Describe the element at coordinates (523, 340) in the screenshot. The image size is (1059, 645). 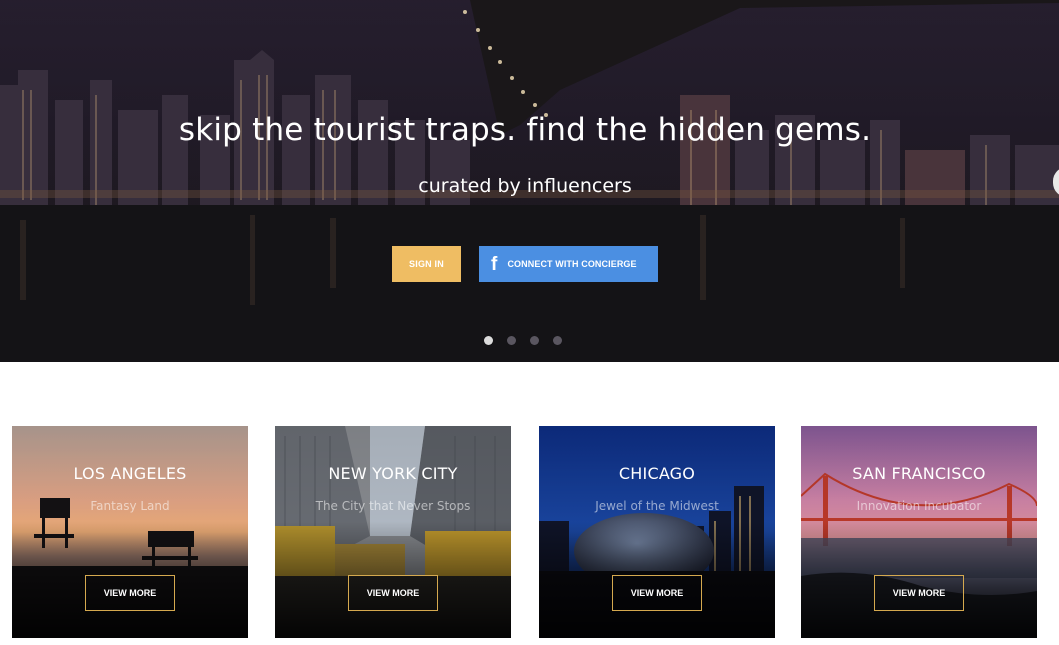
I see `carousel-indicators` at that location.